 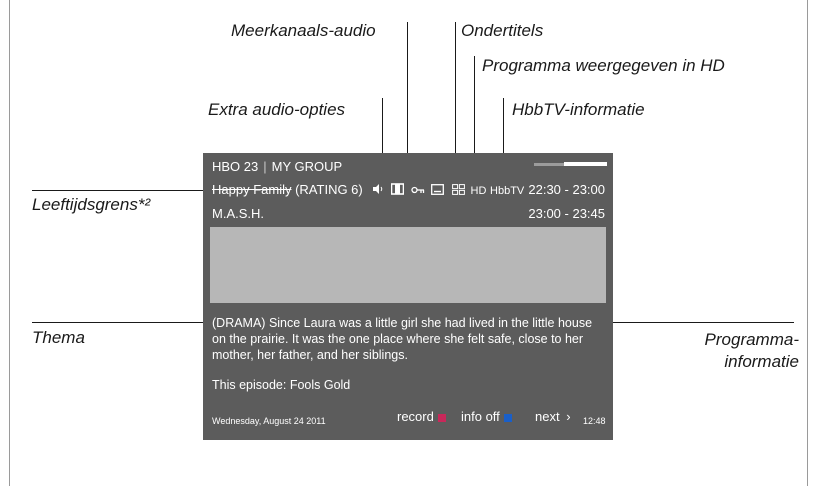 What do you see at coordinates (480, 416) in the screenshot?
I see `info-off-label: info off` at bounding box center [480, 416].